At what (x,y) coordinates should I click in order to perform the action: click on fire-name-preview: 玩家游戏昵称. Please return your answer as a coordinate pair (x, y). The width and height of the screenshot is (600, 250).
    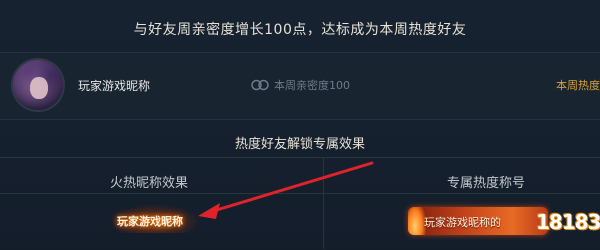
    Looking at the image, I should click on (150, 221).